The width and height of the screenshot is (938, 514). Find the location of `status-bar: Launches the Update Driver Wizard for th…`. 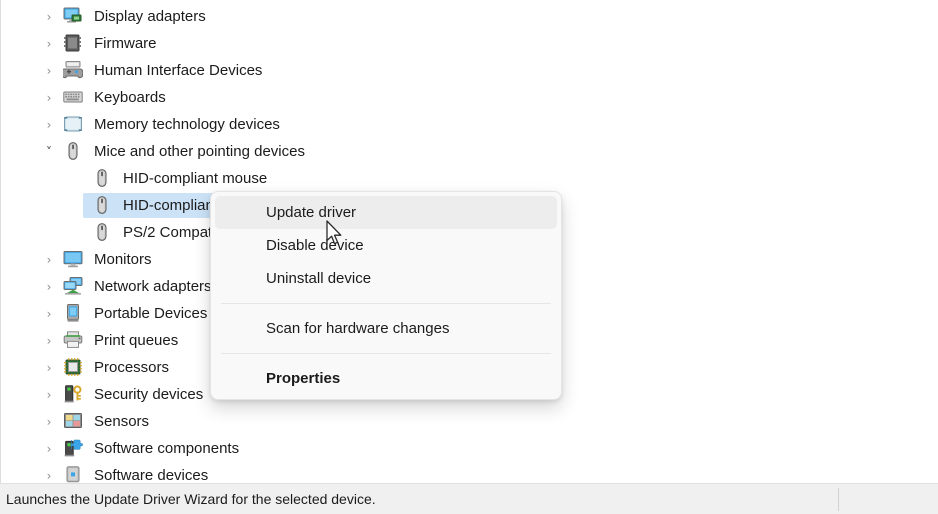

status-bar: Launches the Update Driver Wizard for th… is located at coordinates (469, 498).